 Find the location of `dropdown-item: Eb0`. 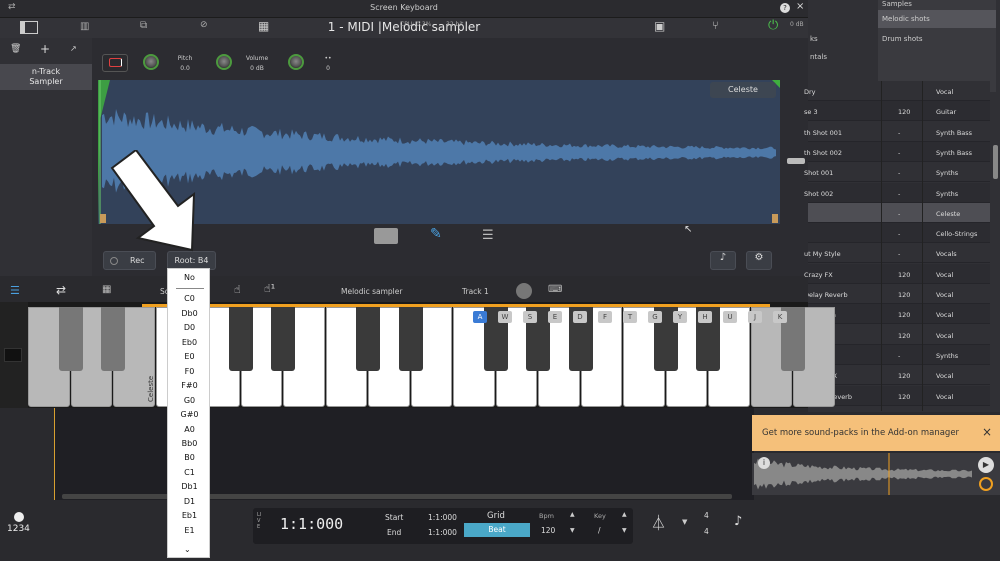

dropdown-item: Eb0 is located at coordinates (189, 342).